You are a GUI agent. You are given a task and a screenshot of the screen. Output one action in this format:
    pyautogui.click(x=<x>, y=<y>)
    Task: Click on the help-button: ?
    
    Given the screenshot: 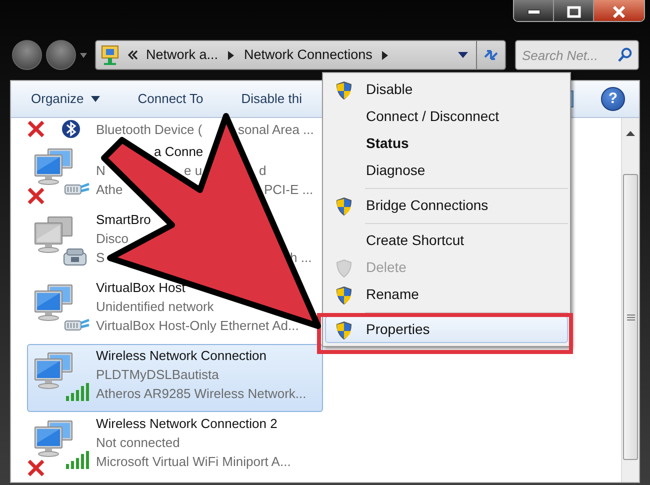 What is the action you would take?
    pyautogui.click(x=613, y=99)
    